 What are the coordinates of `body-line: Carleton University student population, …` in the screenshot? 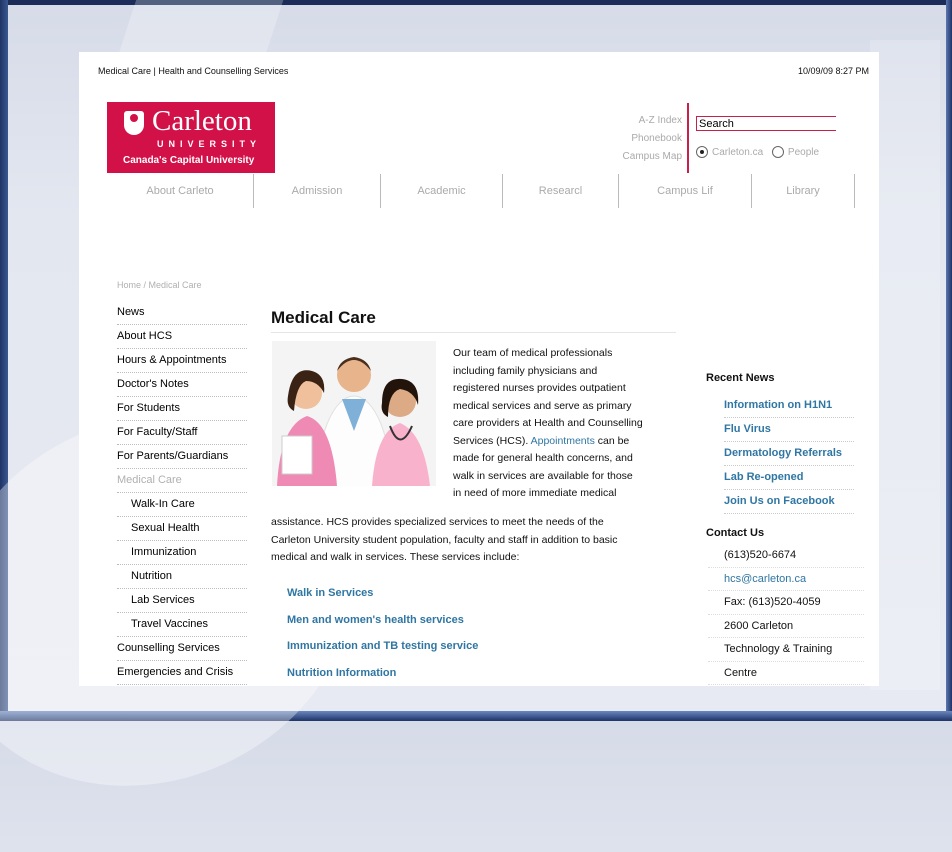 It's located at (444, 539).